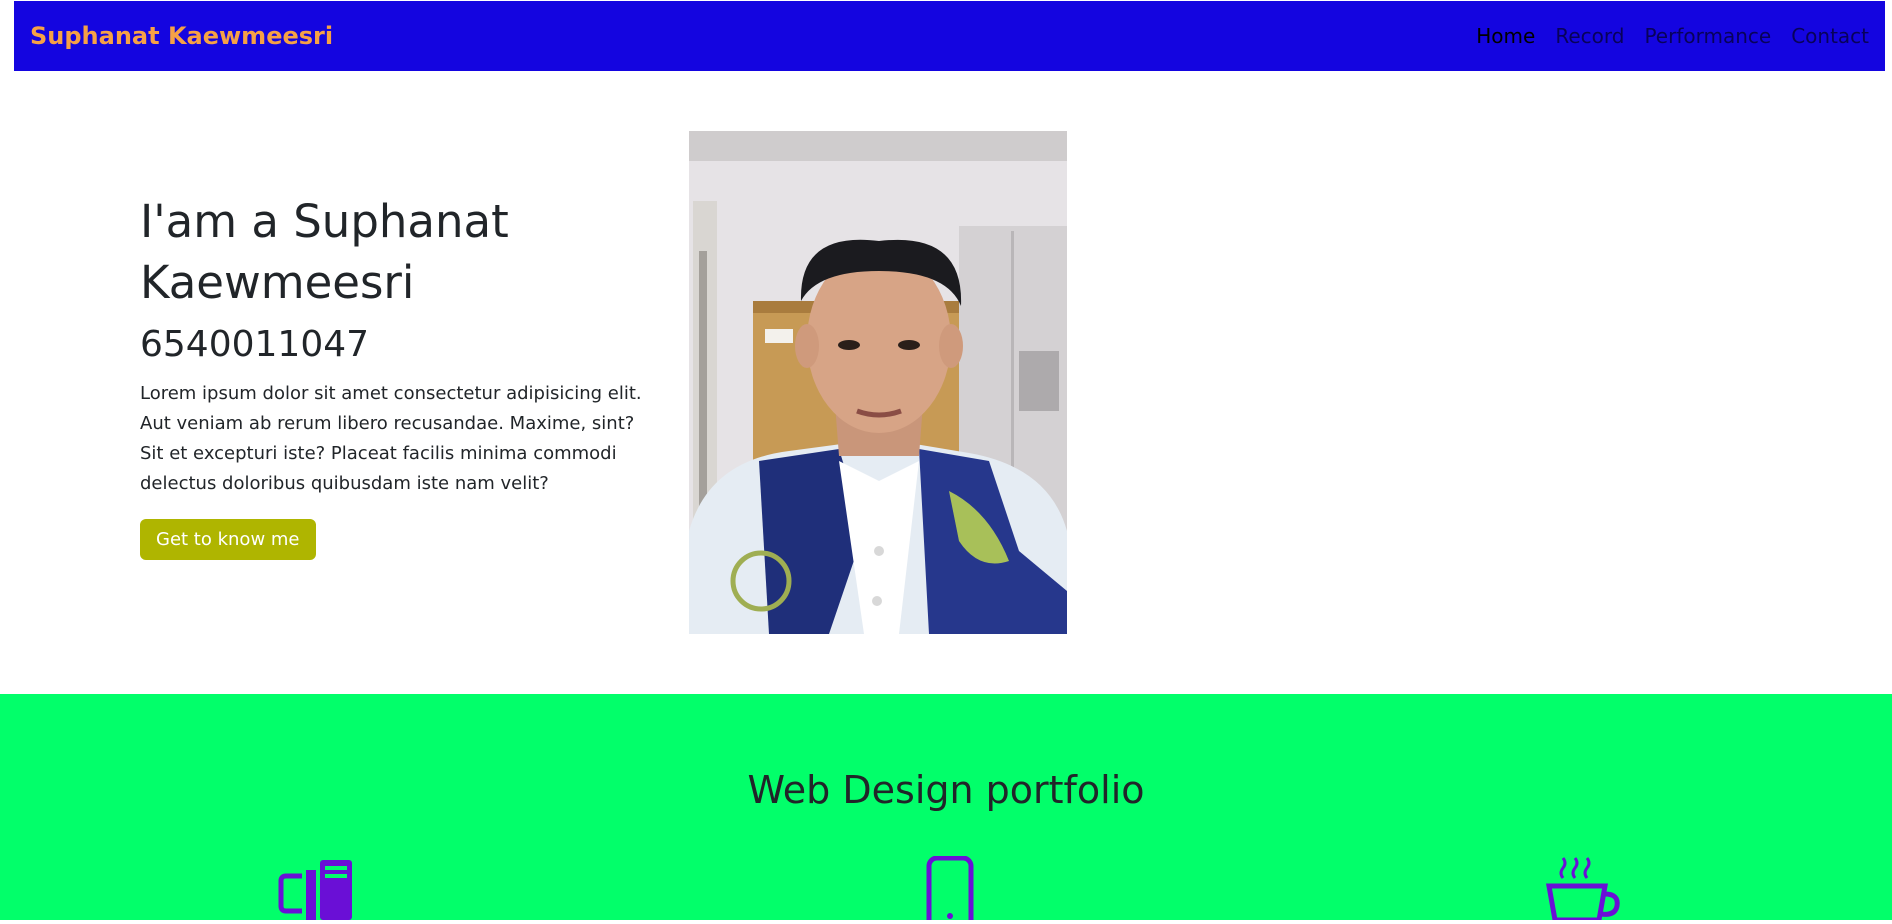 Image resolution: width=1892 pixels, height=924 pixels. I want to click on portfolio-title: Web Design portfolio, so click(946, 790).